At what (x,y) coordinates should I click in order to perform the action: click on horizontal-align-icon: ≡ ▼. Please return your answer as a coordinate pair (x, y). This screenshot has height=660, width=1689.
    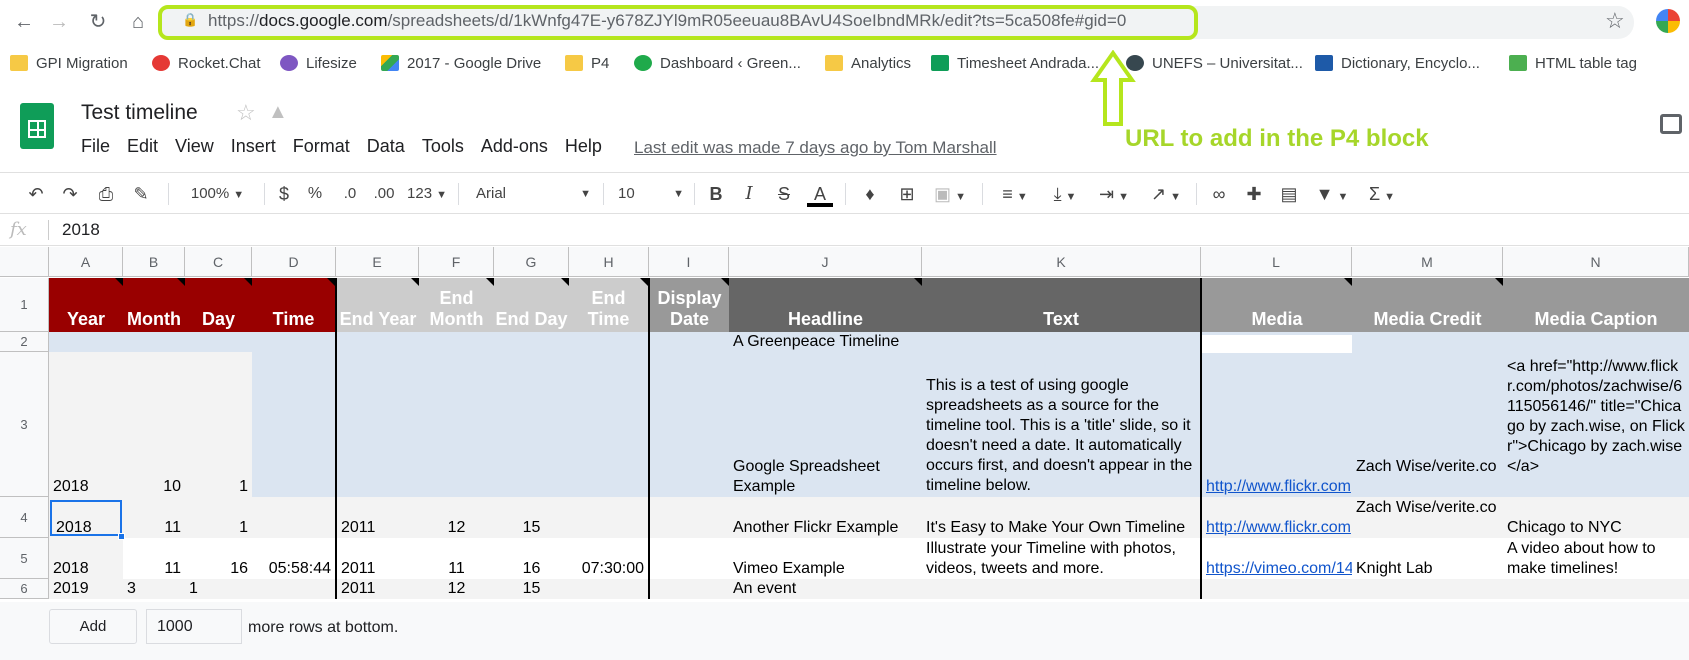
    Looking at the image, I should click on (1015, 194).